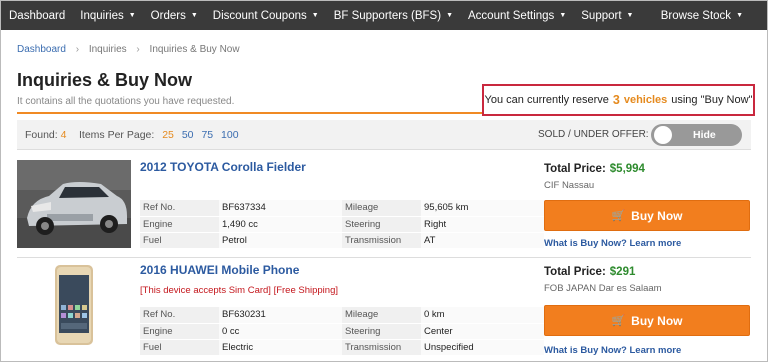 This screenshot has height=362, width=768. Describe the element at coordinates (482, 315) in the screenshot. I see `spec-value: 0 km` at that location.